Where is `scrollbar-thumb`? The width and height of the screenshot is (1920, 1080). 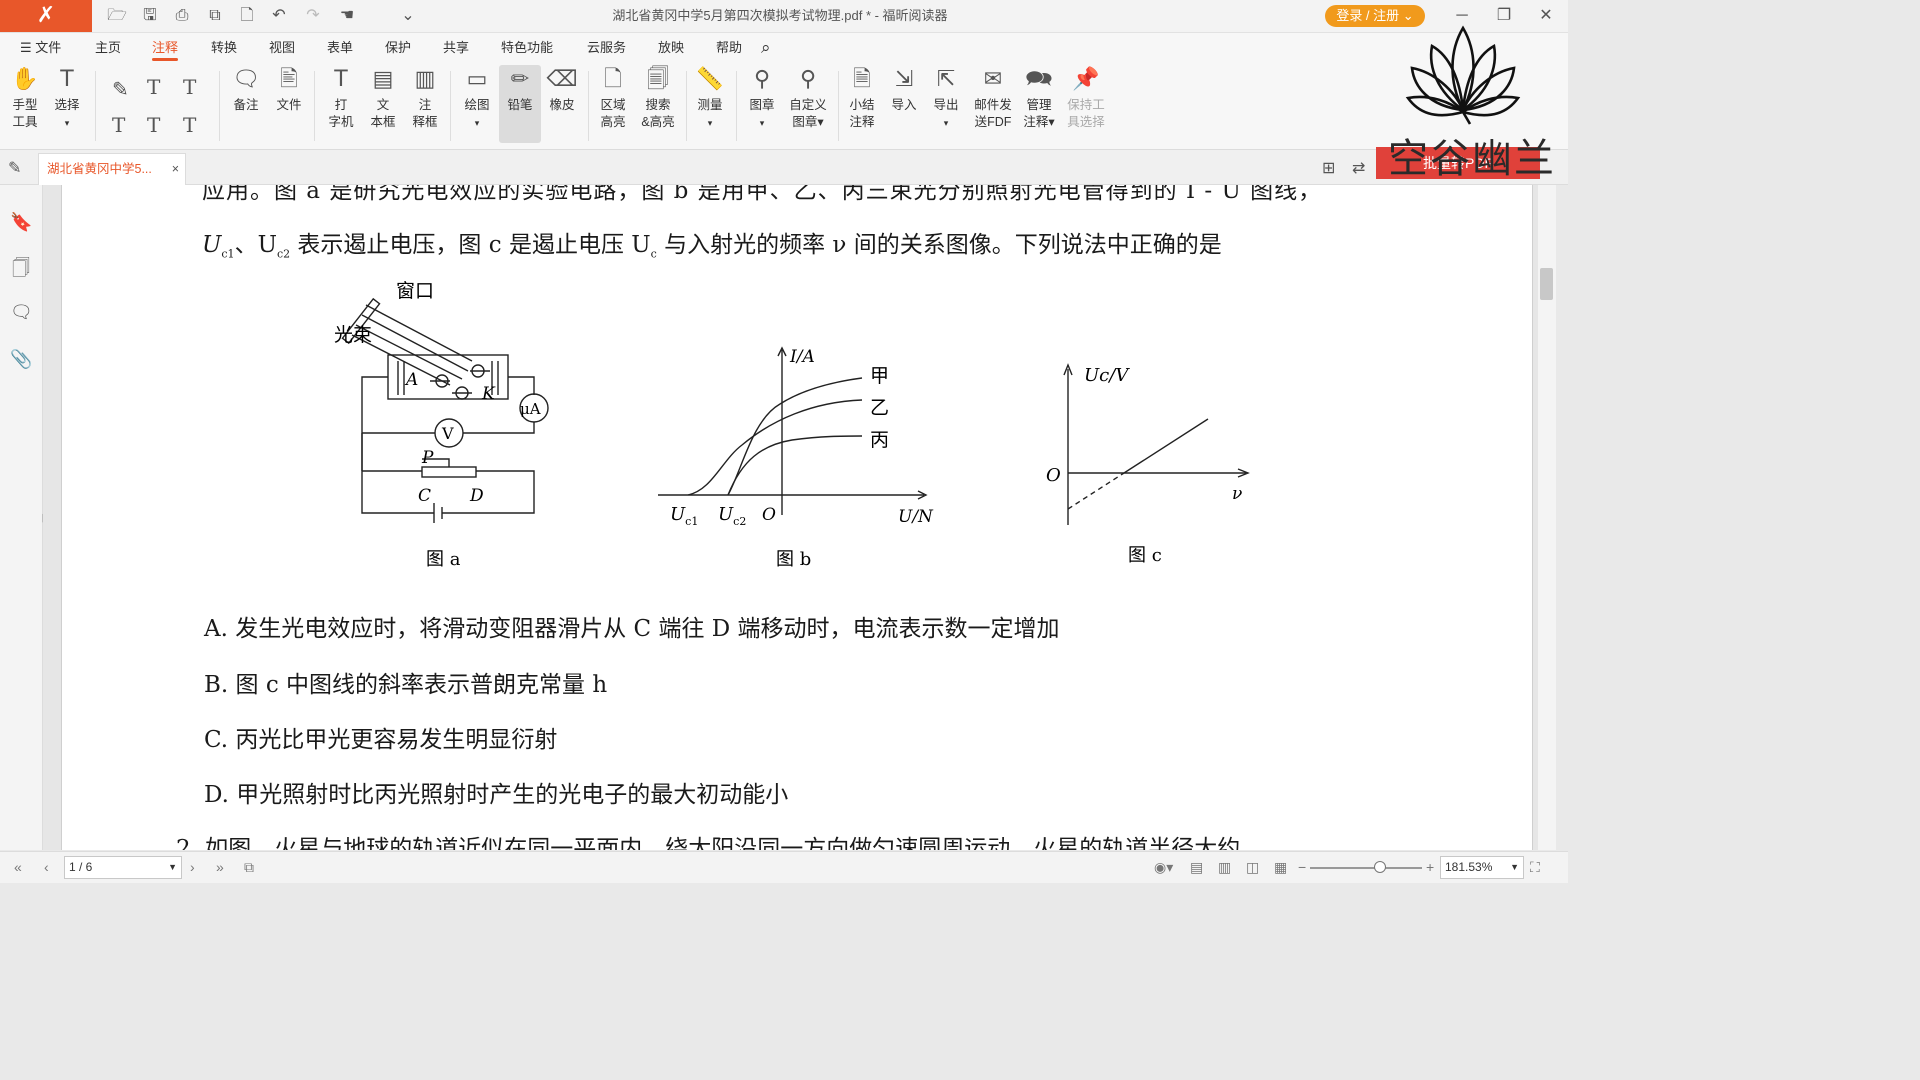 scrollbar-thumb is located at coordinates (1546, 284).